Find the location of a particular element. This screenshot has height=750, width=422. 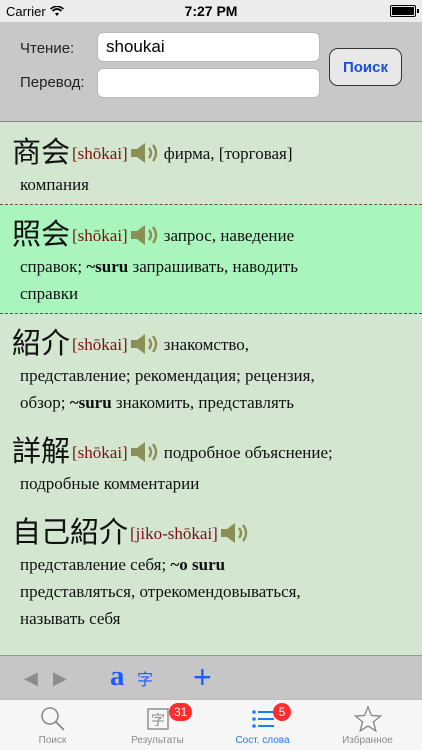

definition-text: справок; is located at coordinates (53, 266).